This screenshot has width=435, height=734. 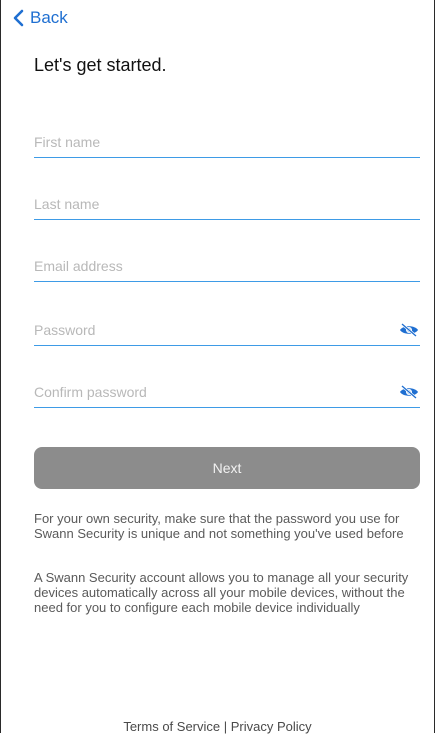 I want to click on first-name-placeholder: First name, so click(x=67, y=142).